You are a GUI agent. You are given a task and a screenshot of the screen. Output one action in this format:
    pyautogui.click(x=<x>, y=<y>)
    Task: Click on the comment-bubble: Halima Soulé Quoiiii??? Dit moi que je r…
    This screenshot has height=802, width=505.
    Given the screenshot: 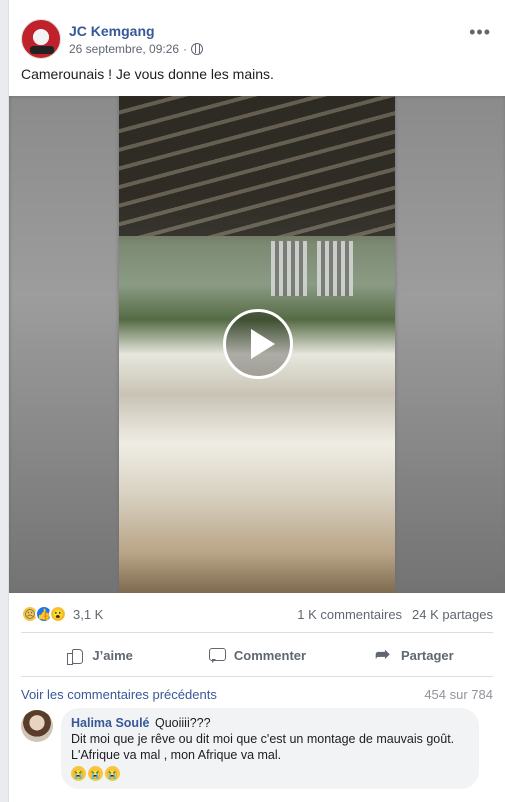 What is the action you would take?
    pyautogui.click(x=270, y=748)
    